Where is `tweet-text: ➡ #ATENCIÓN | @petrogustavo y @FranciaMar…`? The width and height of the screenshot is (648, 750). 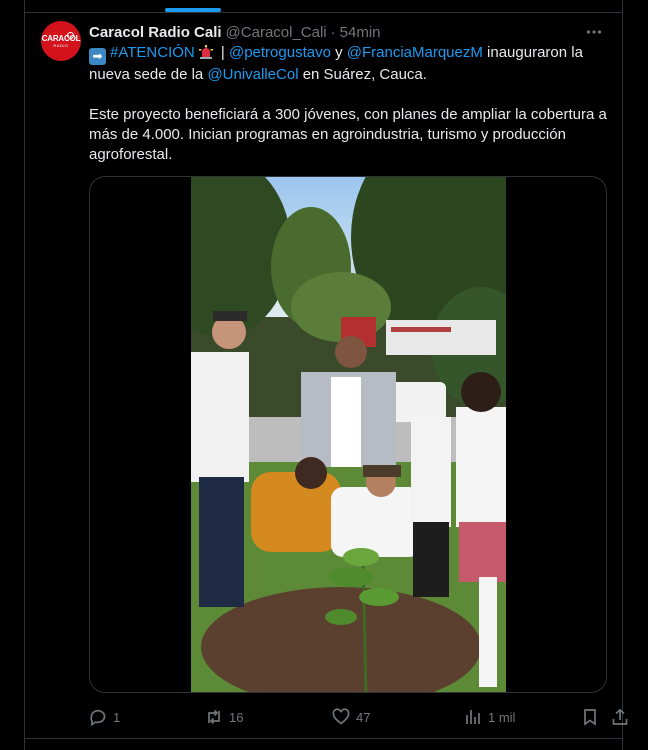 tweet-text: ➡ #ATENCIÓN | @petrogustavo y @FranciaMar… is located at coordinates (349, 104).